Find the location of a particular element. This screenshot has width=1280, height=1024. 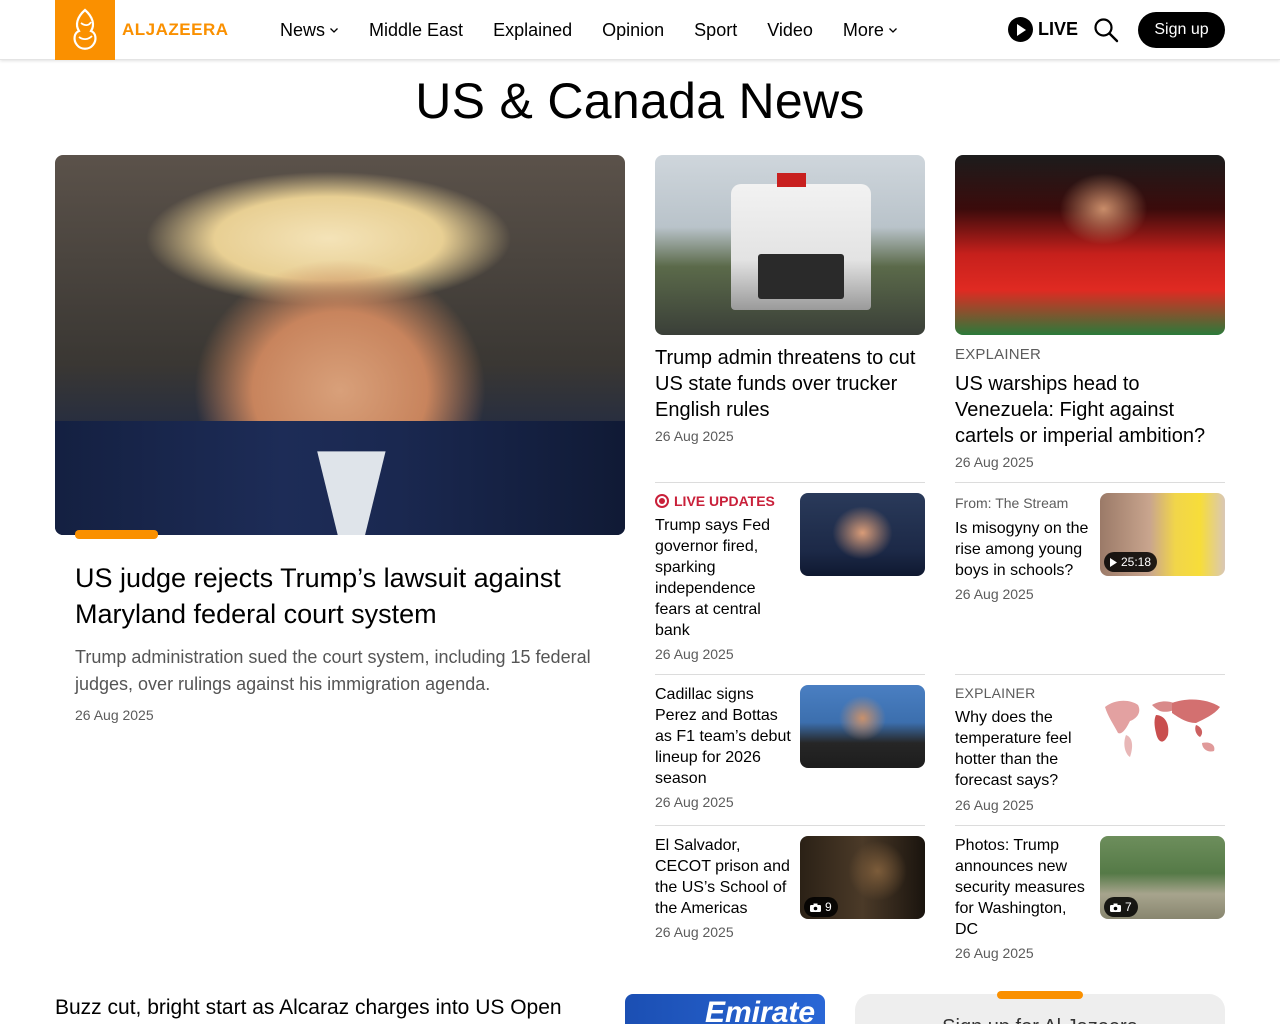

truckers-image is located at coordinates (790, 245).